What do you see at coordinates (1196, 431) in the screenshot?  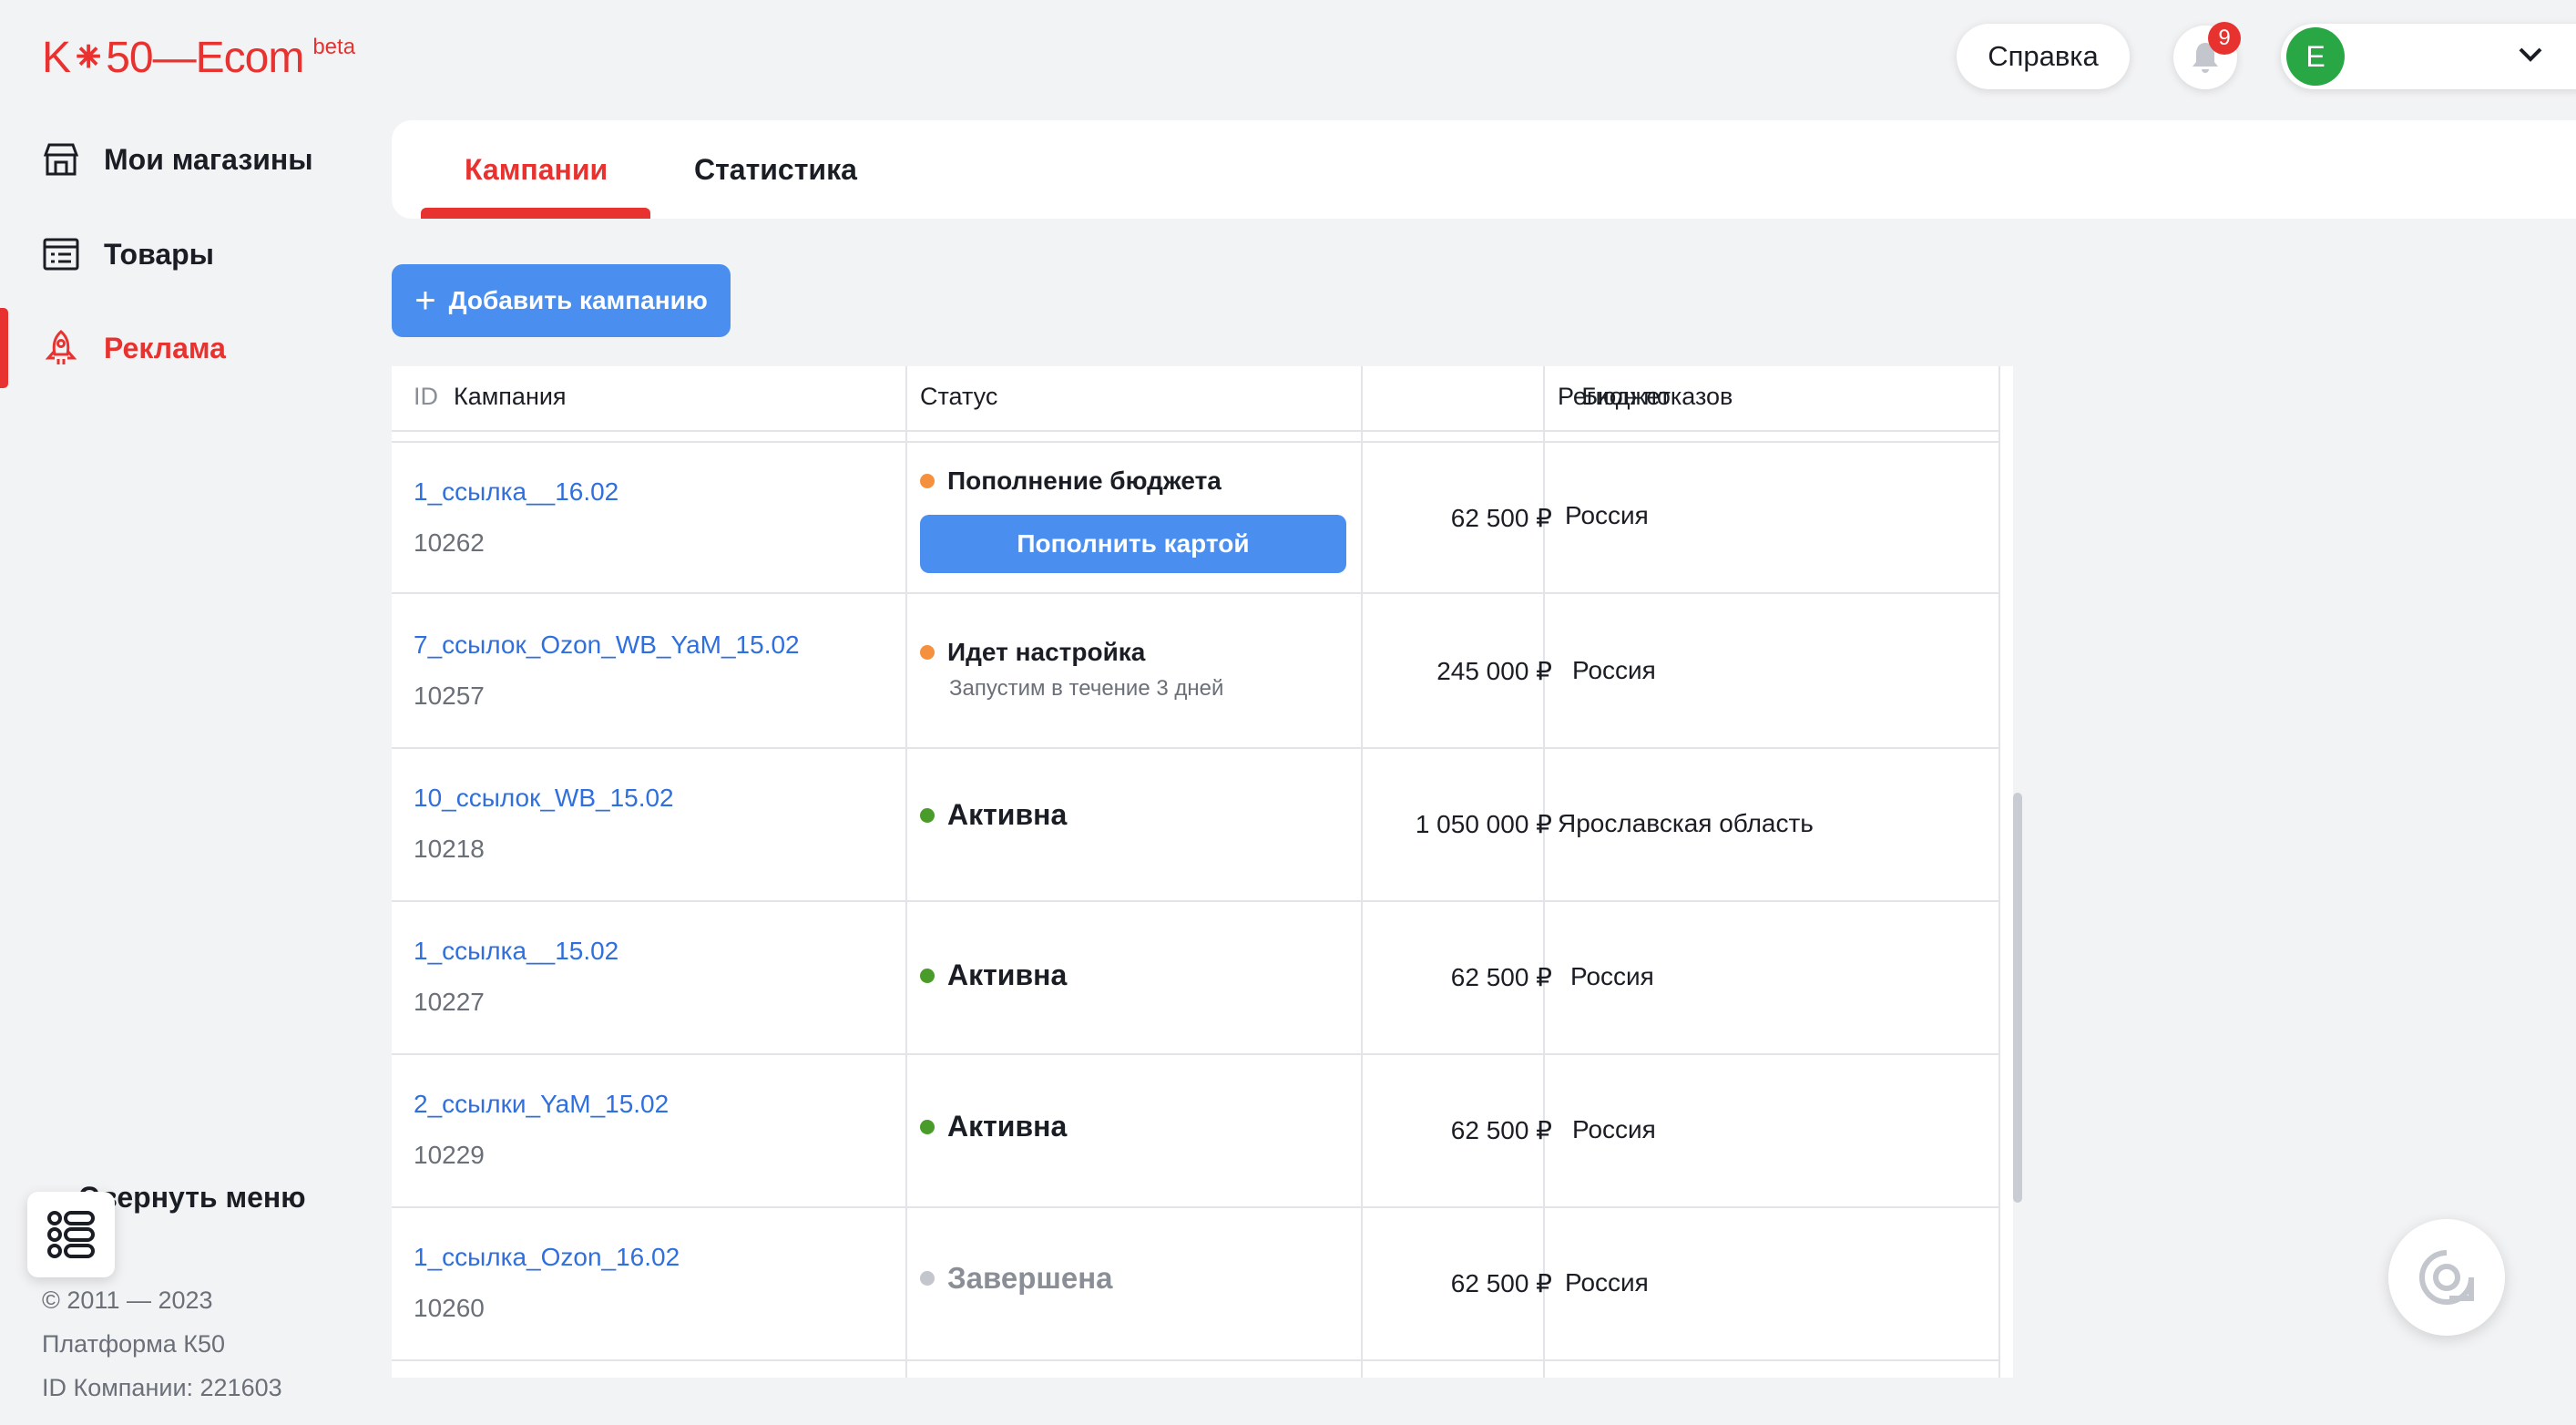 I see `header-divider` at bounding box center [1196, 431].